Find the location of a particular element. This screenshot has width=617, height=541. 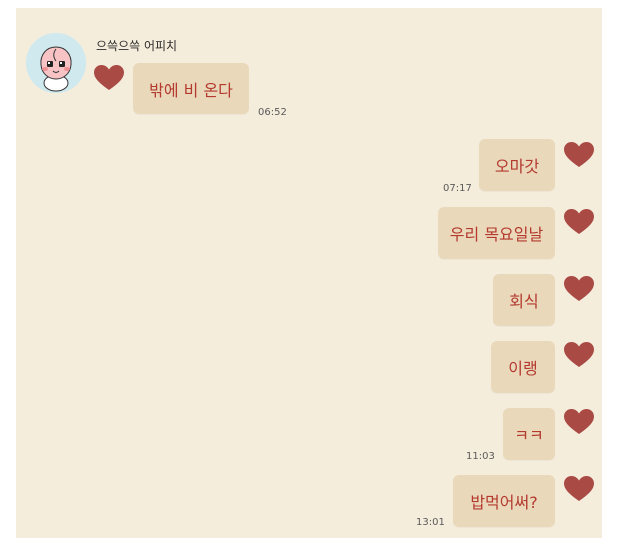

message-bubble-outgoing: 오마갓 is located at coordinates (517, 165).